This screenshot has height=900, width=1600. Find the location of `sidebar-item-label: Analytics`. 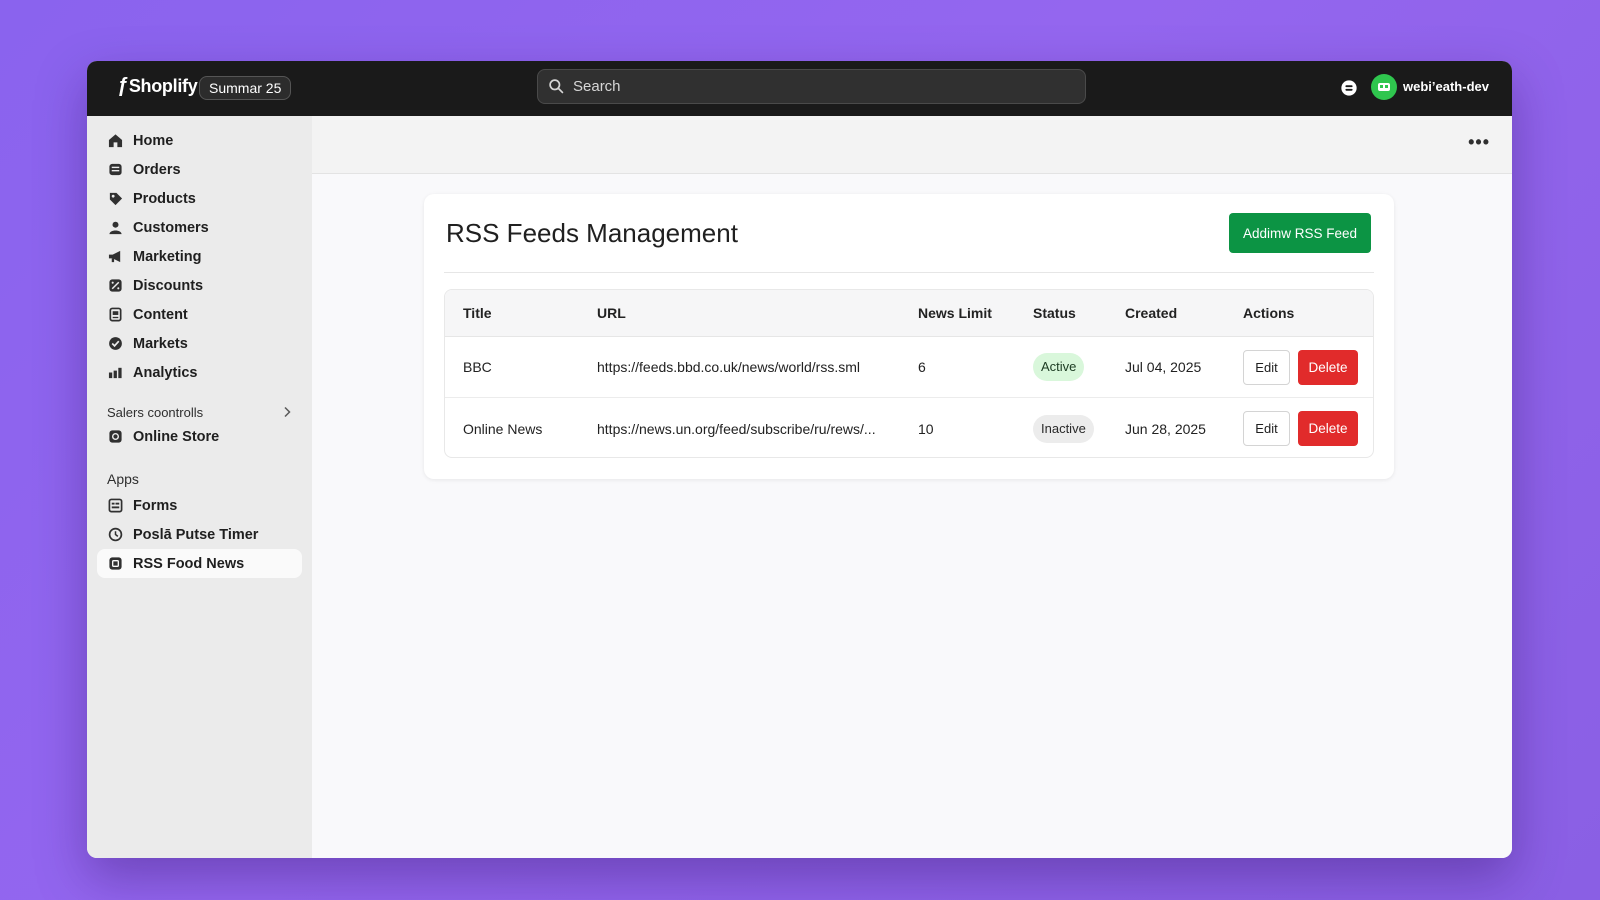

sidebar-item-label: Analytics is located at coordinates (165, 372).